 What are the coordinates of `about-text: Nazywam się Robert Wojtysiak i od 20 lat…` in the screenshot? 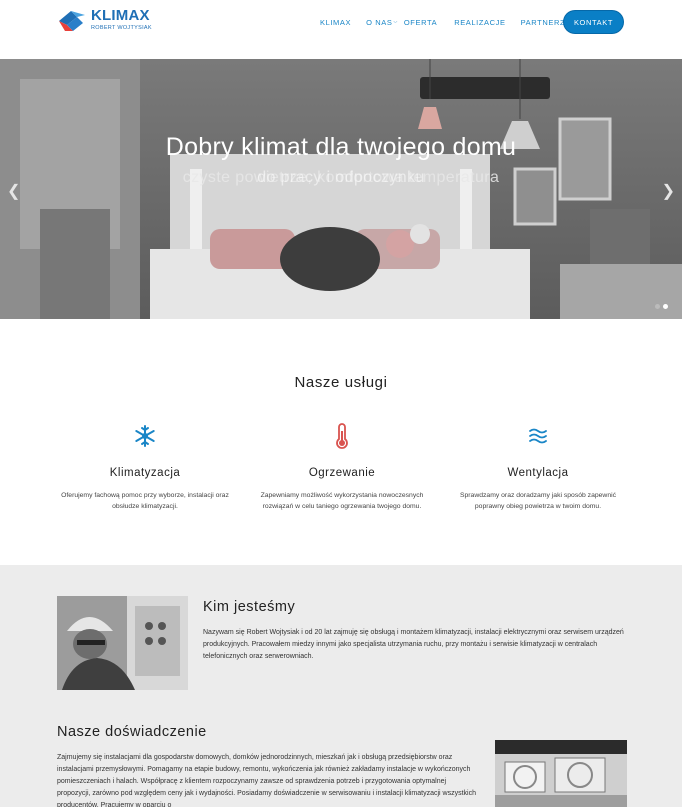 It's located at (413, 644).